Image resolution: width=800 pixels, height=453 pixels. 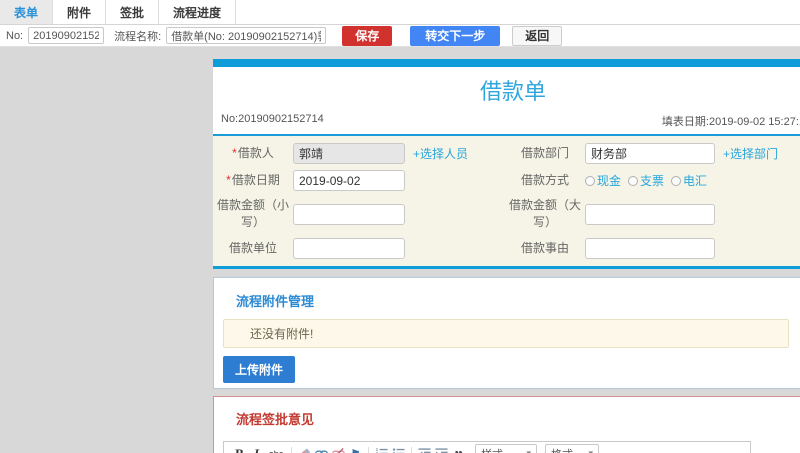 I want to click on select-person-link: +选择人员, so click(x=440, y=153).